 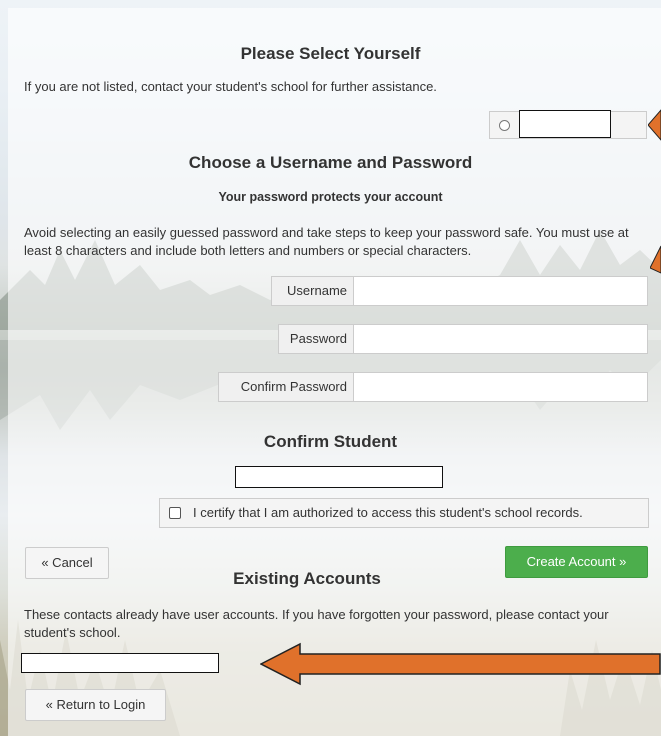 What do you see at coordinates (175, 513) in the screenshot?
I see `certify-checkbox` at bounding box center [175, 513].